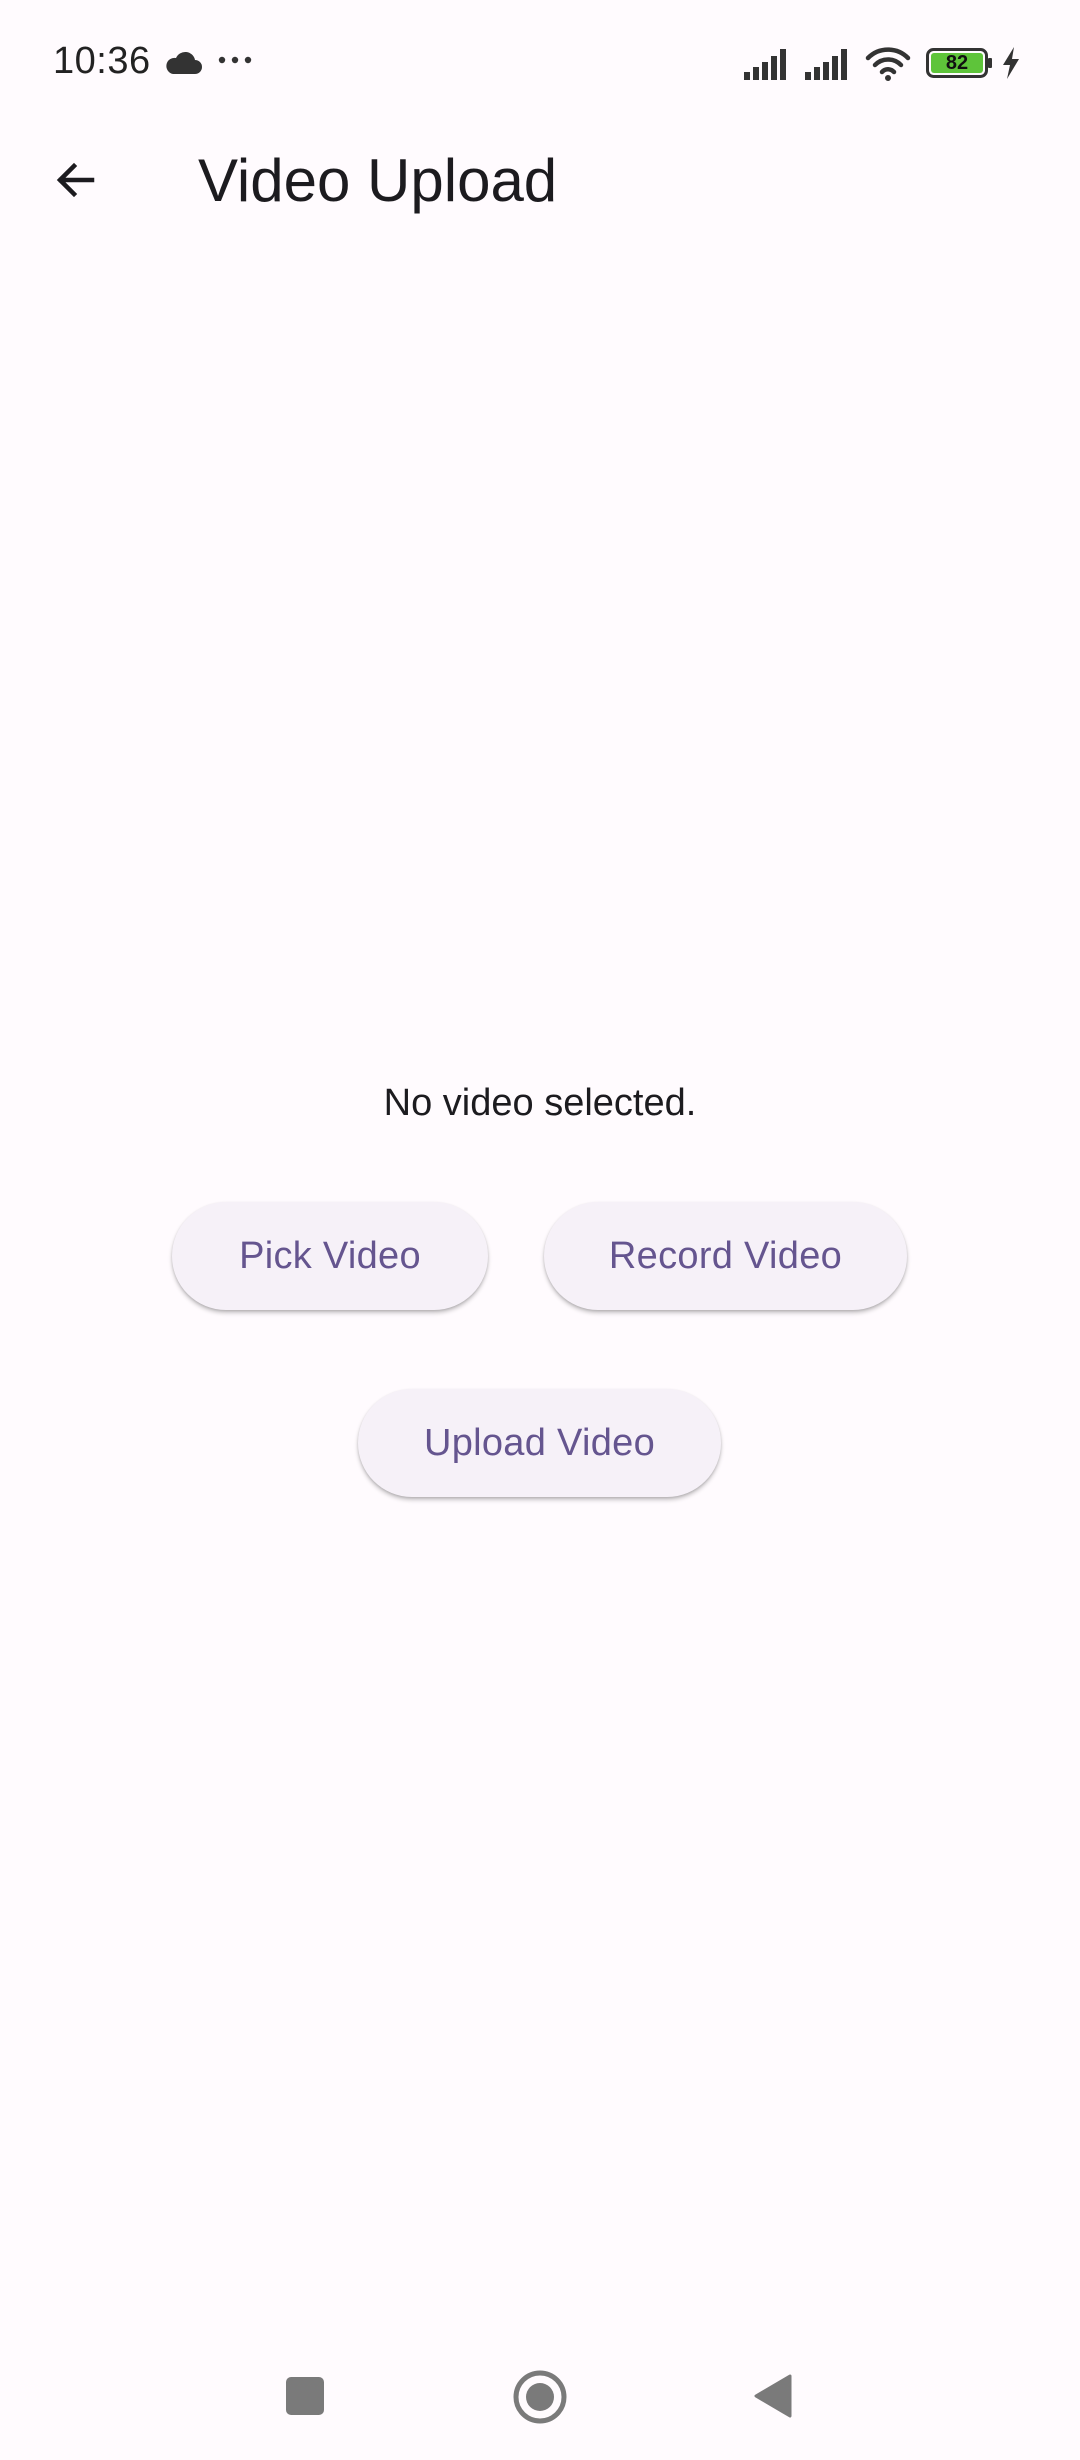  Describe the element at coordinates (1011, 63) in the screenshot. I see `charging-bolt-icon` at that location.